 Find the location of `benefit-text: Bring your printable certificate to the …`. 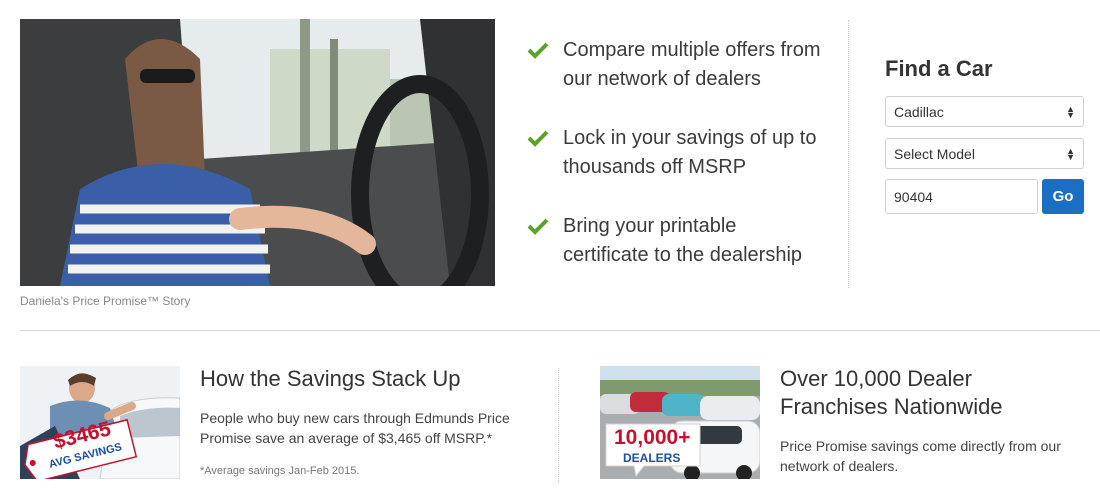

benefit-text: Bring your printable certificate to the … is located at coordinates (683, 240).